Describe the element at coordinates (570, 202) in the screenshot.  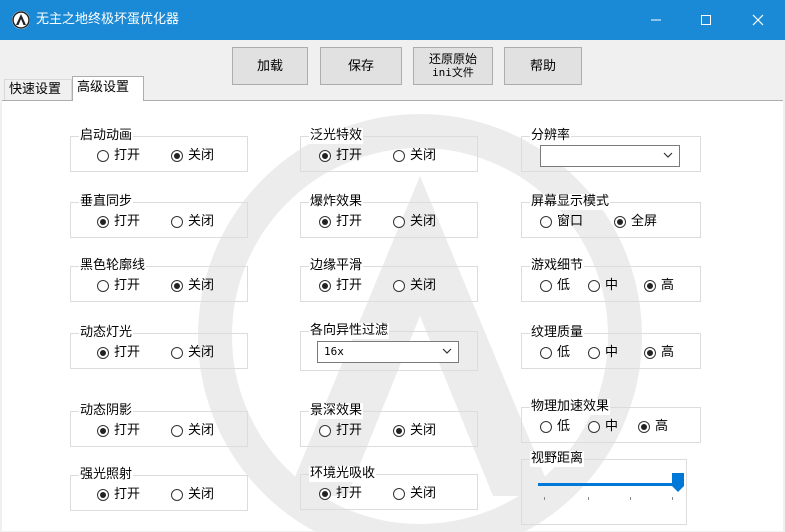
I see `display-mode-label: 屏幕显示模式` at that location.